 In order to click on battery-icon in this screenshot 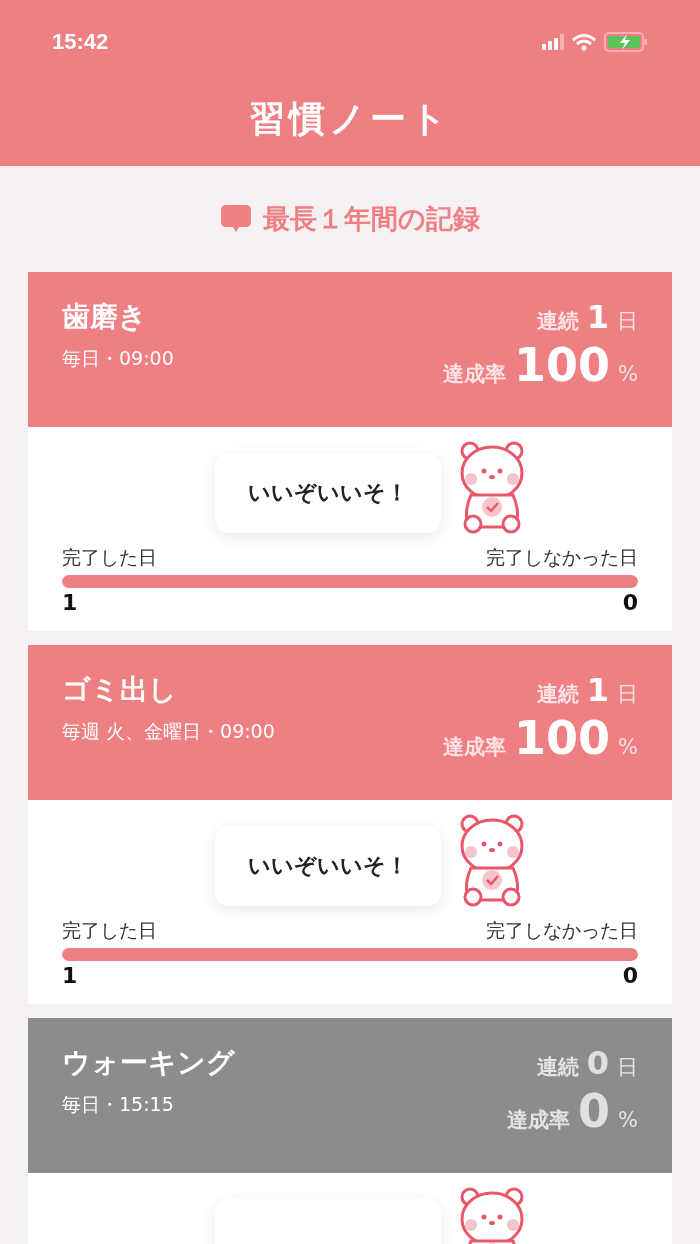, I will do `click(626, 42)`.